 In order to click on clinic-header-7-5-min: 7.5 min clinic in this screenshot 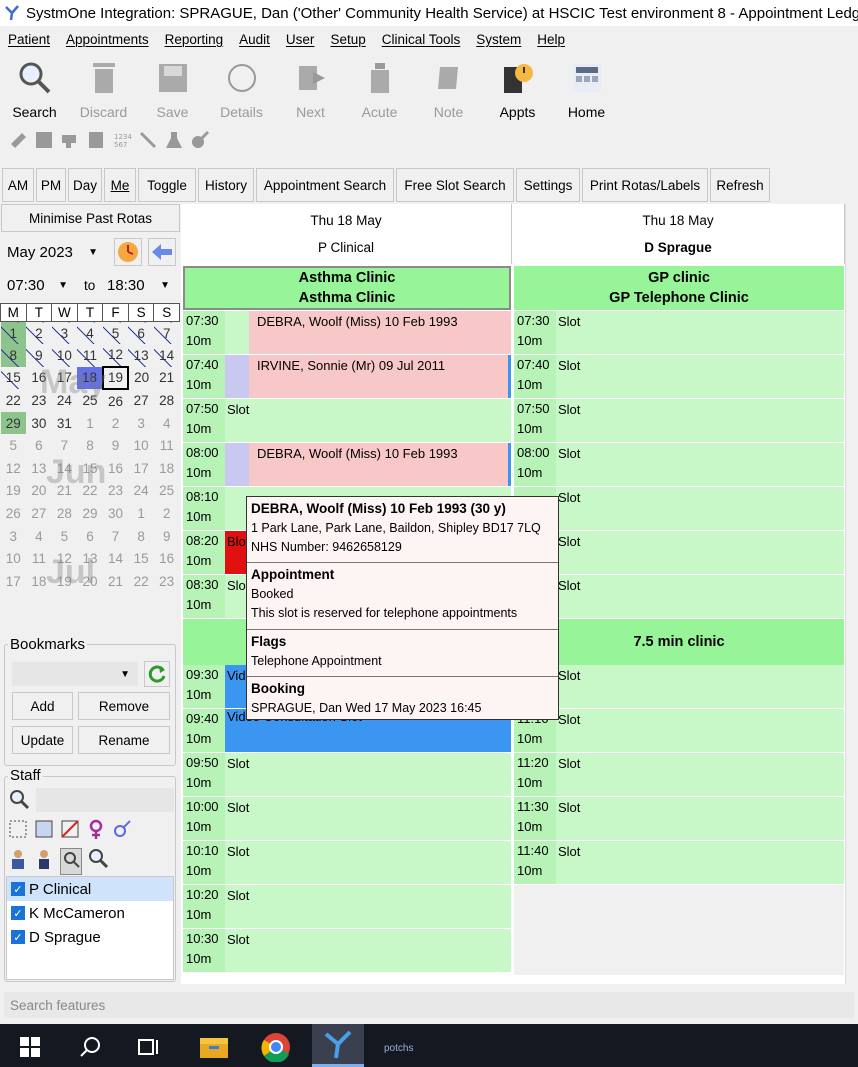, I will do `click(679, 642)`.